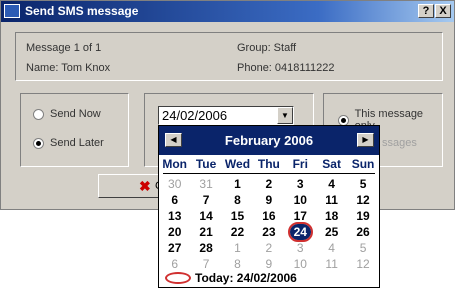  What do you see at coordinates (38, 143) in the screenshot?
I see `send-later-radio` at bounding box center [38, 143].